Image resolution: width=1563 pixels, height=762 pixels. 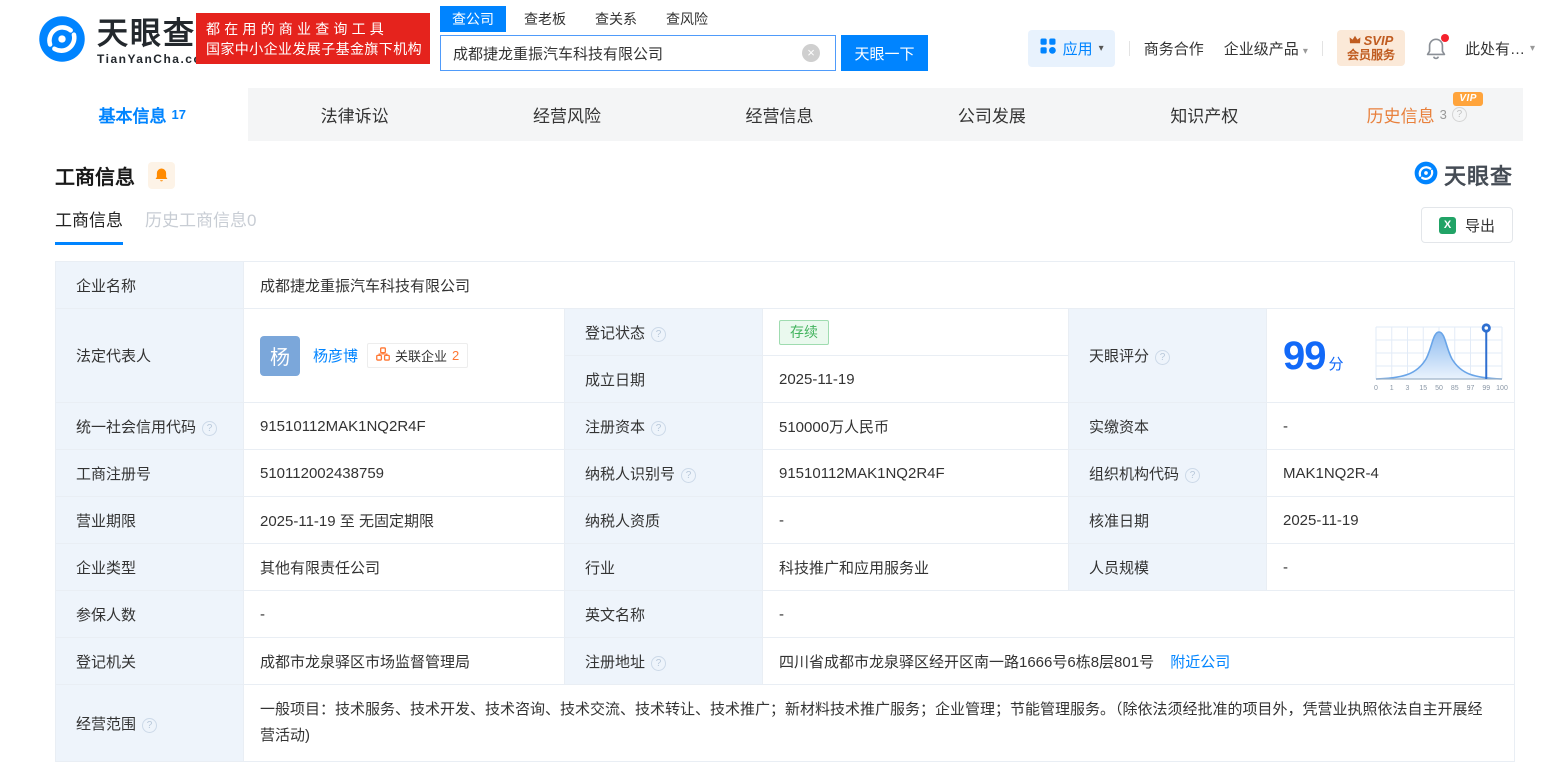 What do you see at coordinates (1408, 388) in the screenshot?
I see `svg-text: 3` at bounding box center [1408, 388].